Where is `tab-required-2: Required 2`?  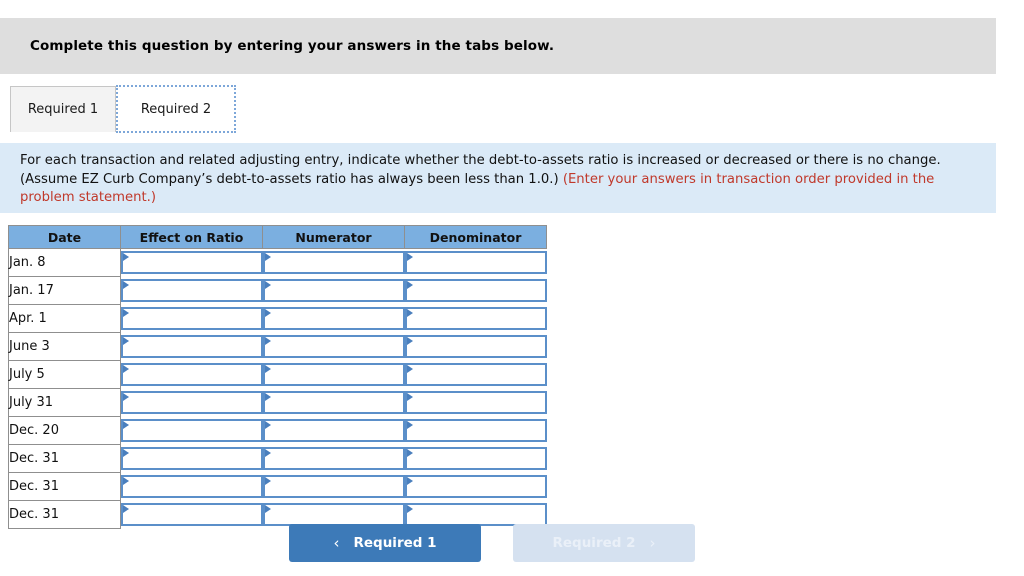 tab-required-2: Required 2 is located at coordinates (176, 109).